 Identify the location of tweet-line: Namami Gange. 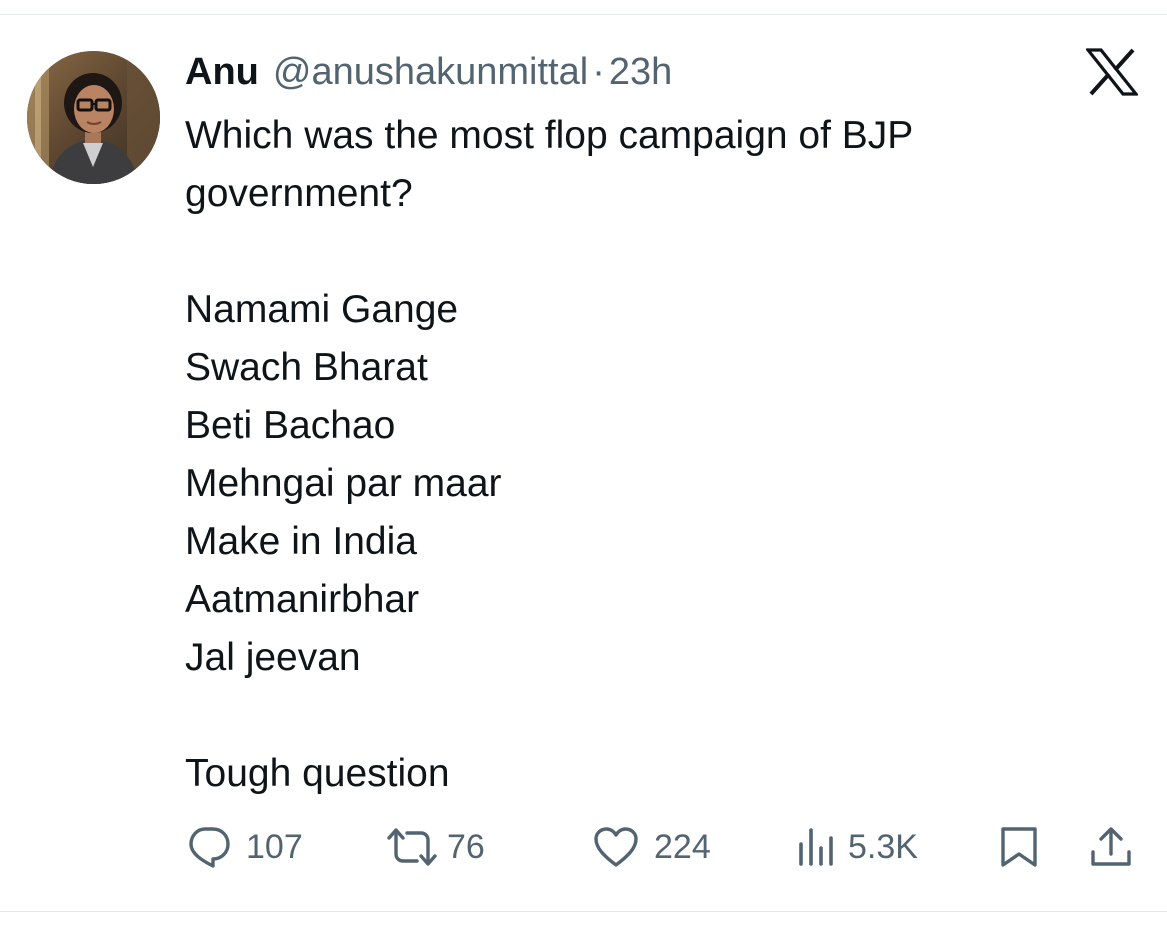
(322, 309).